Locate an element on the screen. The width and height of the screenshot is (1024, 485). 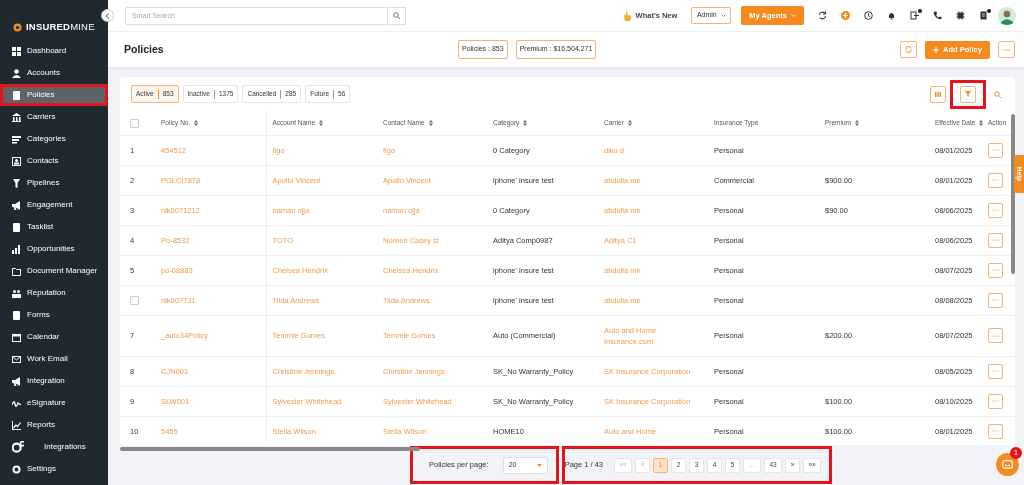
sidebar-item: Accounts is located at coordinates (54, 73).